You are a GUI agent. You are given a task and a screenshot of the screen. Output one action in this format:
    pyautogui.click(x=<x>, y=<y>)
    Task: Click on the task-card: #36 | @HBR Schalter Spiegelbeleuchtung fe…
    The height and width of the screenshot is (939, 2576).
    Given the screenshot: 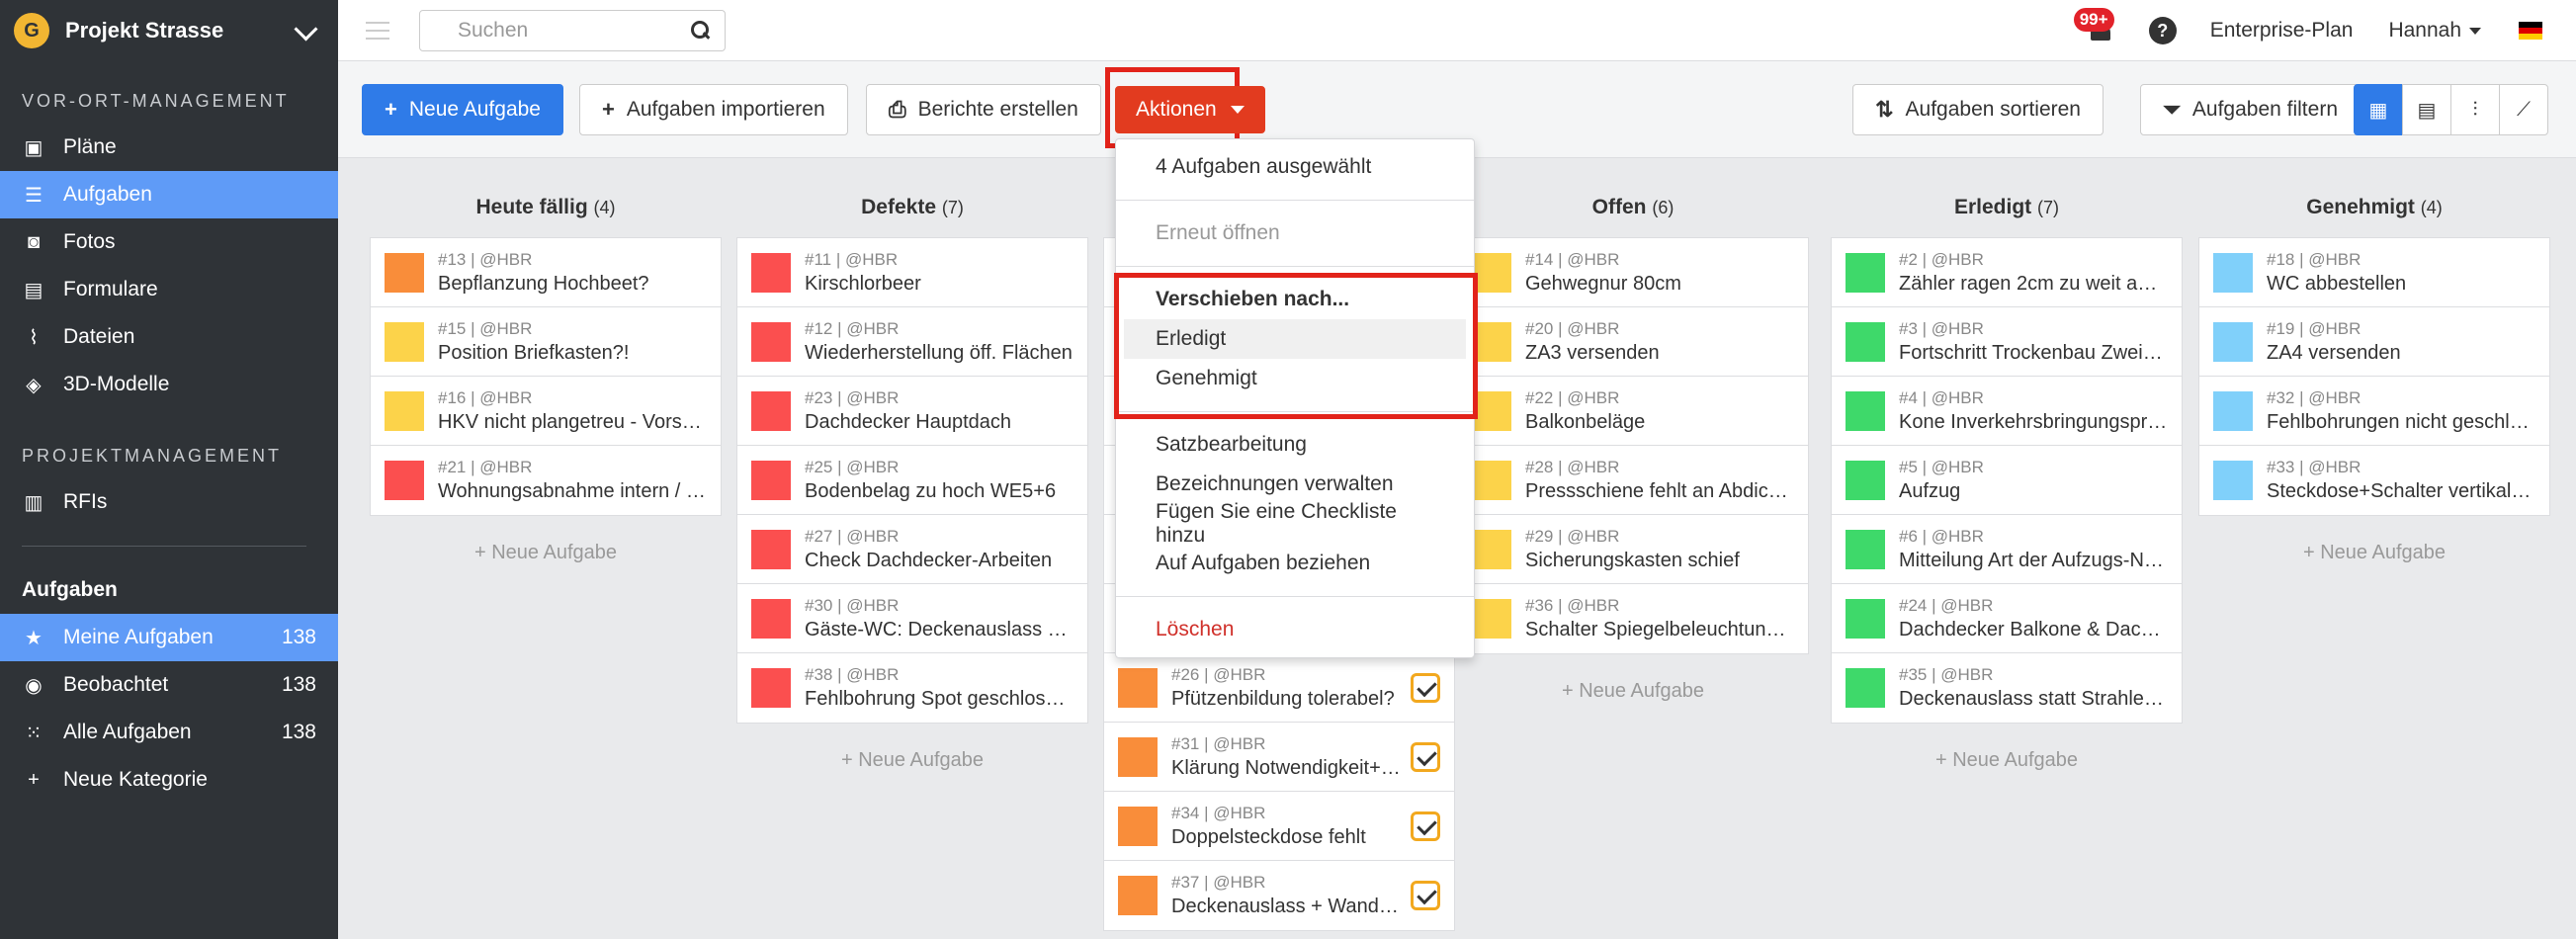 What is the action you would take?
    pyautogui.click(x=1633, y=618)
    